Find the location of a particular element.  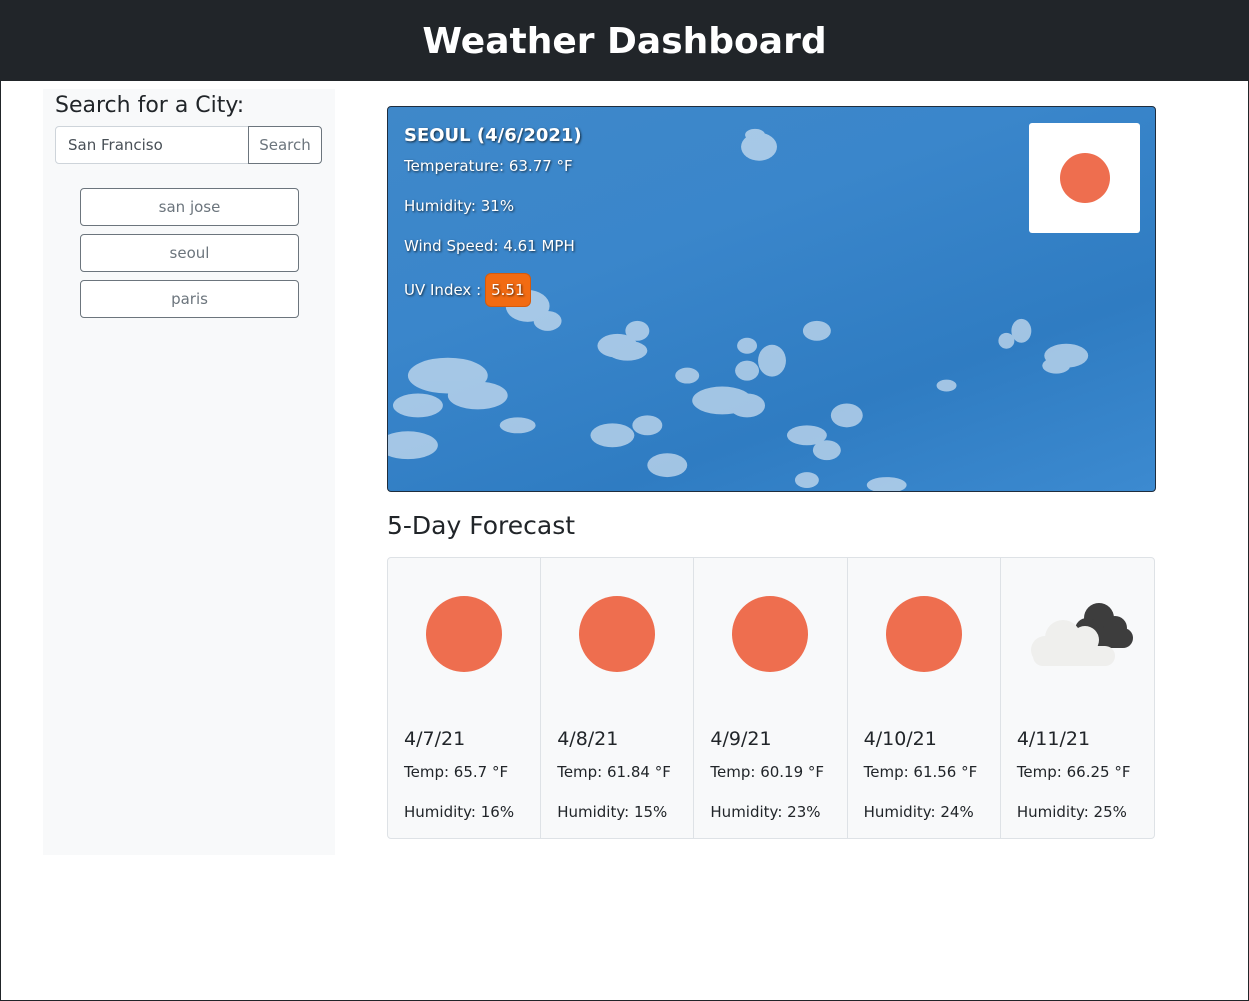

search-group: Search is located at coordinates (188, 145).